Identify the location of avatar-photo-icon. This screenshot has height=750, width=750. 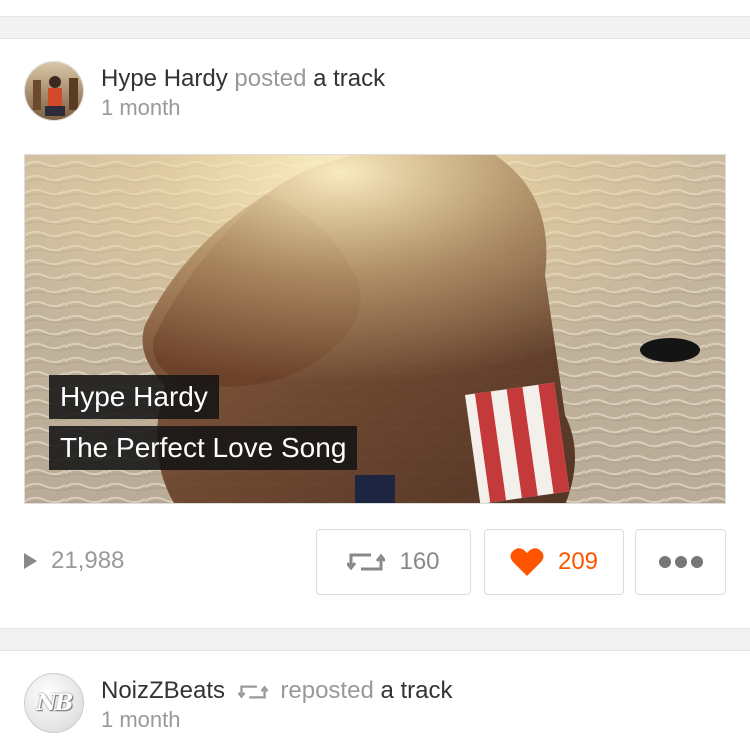
(54, 91).